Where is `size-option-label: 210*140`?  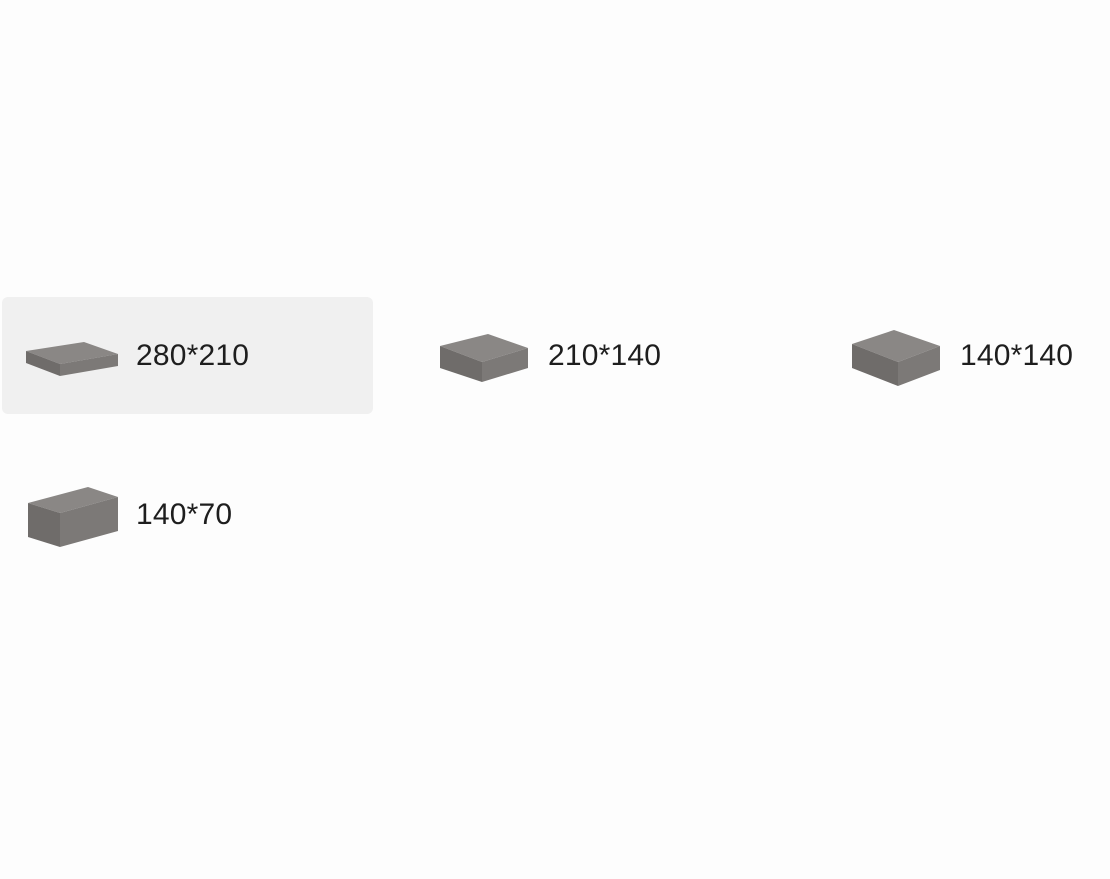 size-option-label: 210*140 is located at coordinates (605, 355).